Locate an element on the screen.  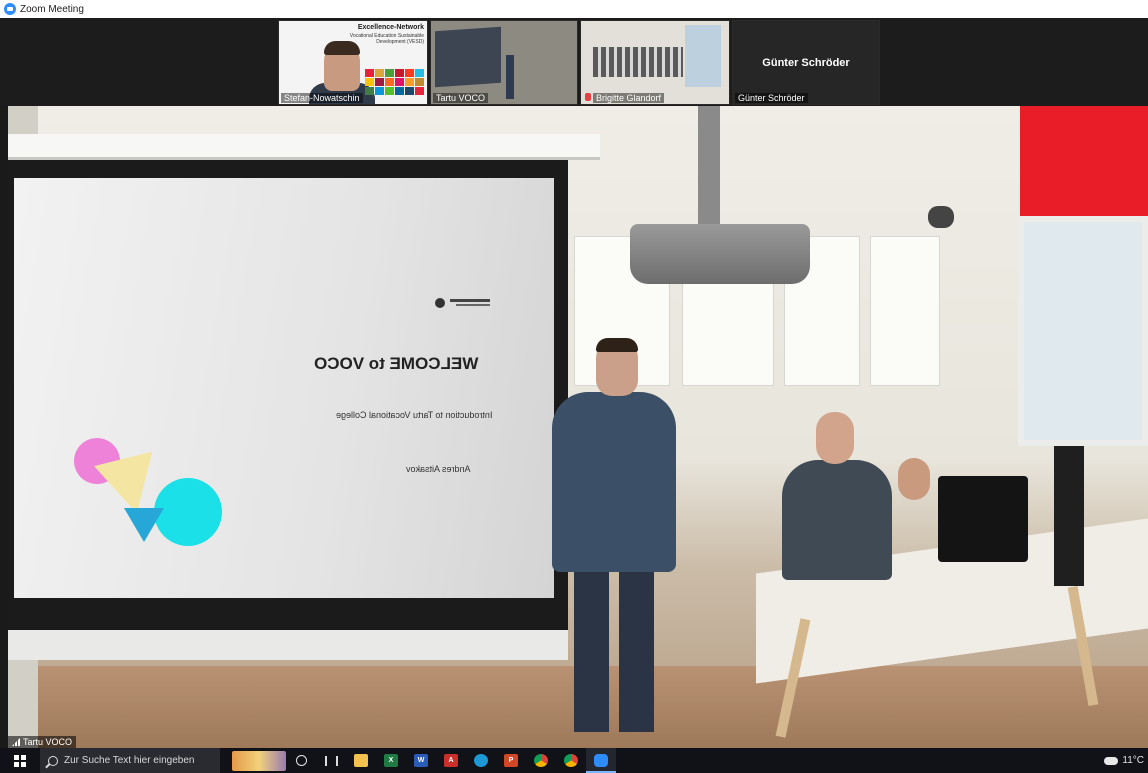
presenter-body is located at coordinates (614, 482).